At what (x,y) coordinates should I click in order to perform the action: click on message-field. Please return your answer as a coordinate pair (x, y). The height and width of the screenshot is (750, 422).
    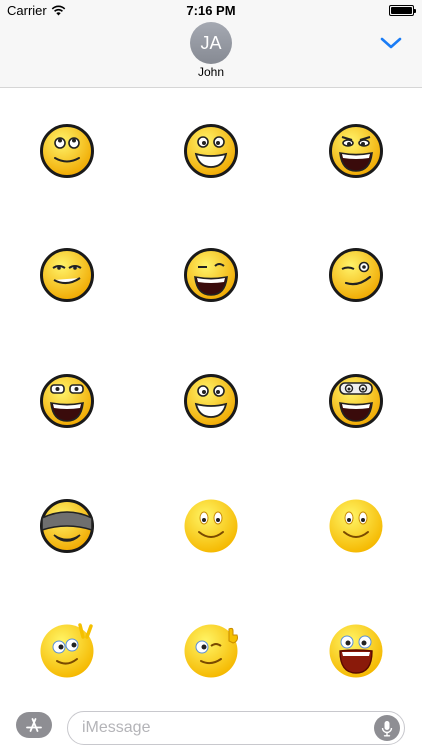
    Looking at the image, I should click on (236, 728).